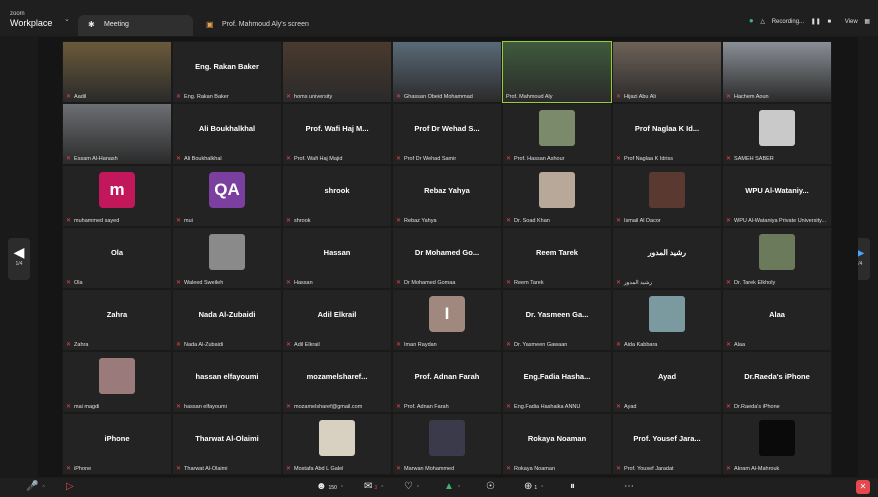 The height and width of the screenshot is (497, 878). Describe the element at coordinates (70, 487) in the screenshot. I see `camera-off-icon: ▷` at that location.